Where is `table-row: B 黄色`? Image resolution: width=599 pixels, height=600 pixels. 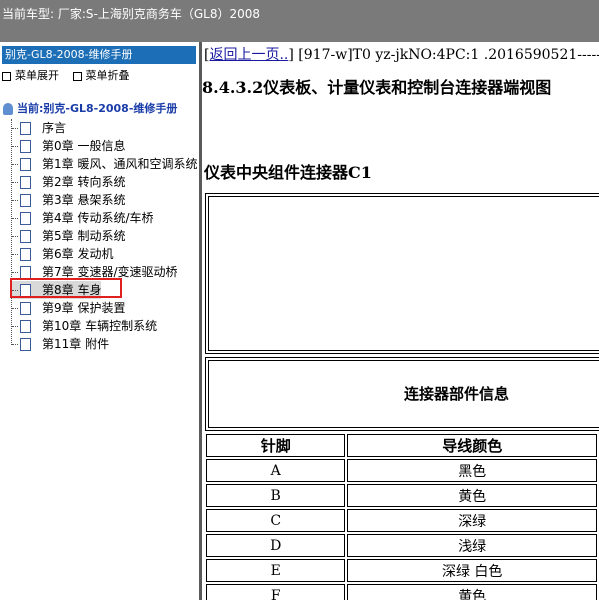 table-row: B 黄色 is located at coordinates (401, 495).